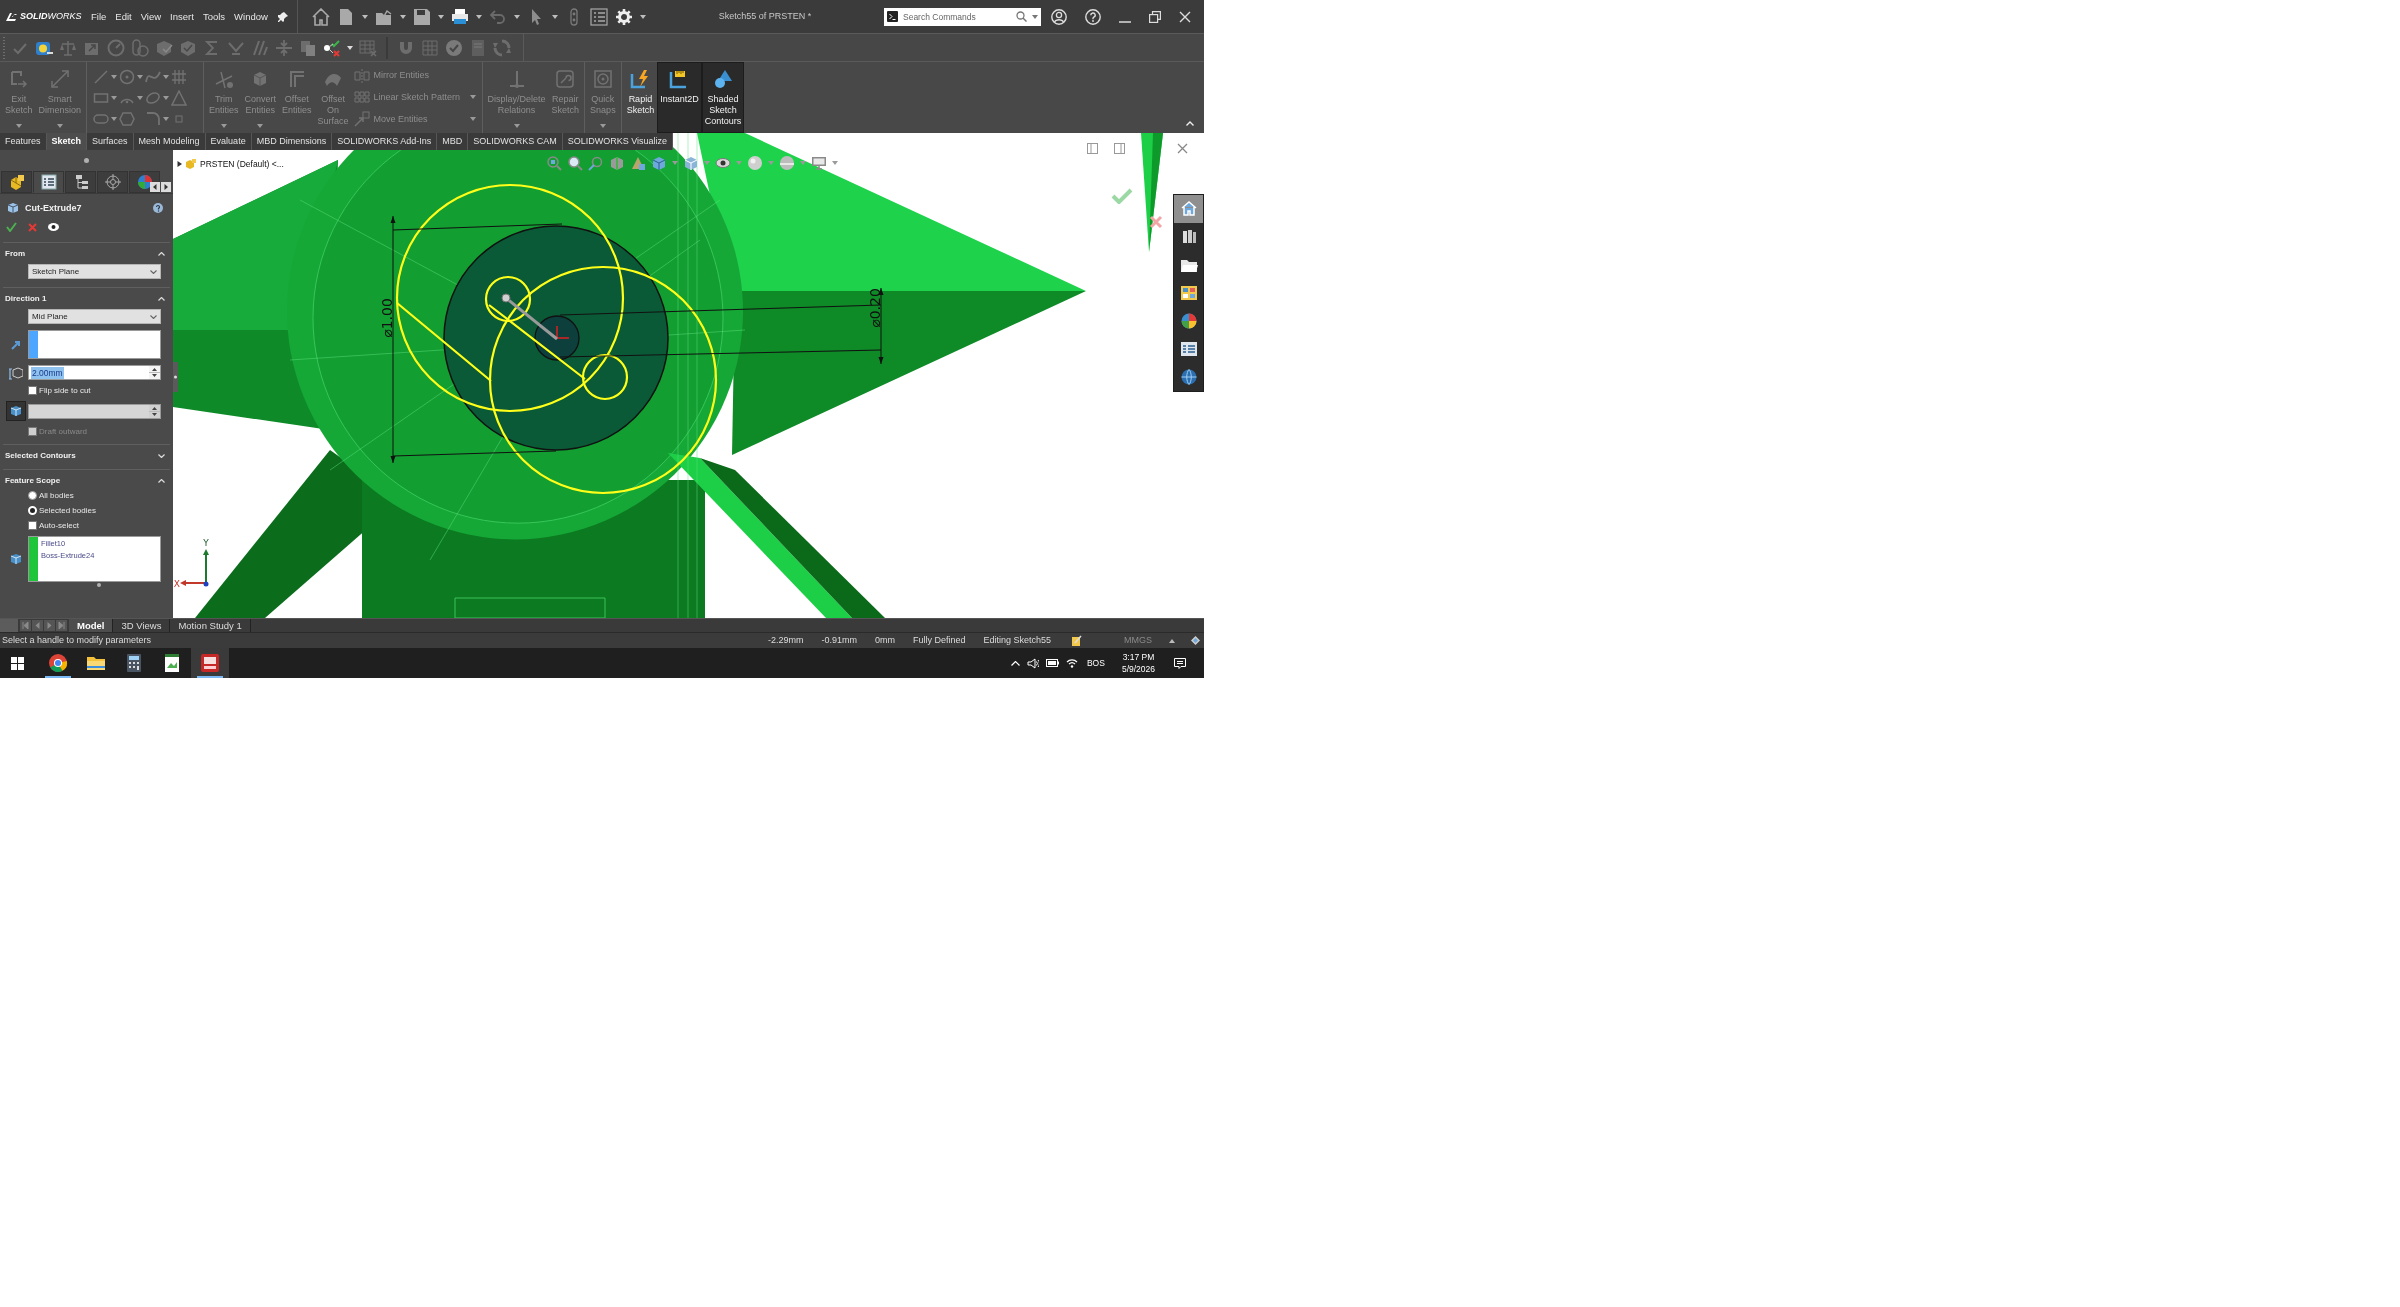 The height and width of the screenshot is (1307, 2400). I want to click on search-box: Search Commands, so click(962, 16).